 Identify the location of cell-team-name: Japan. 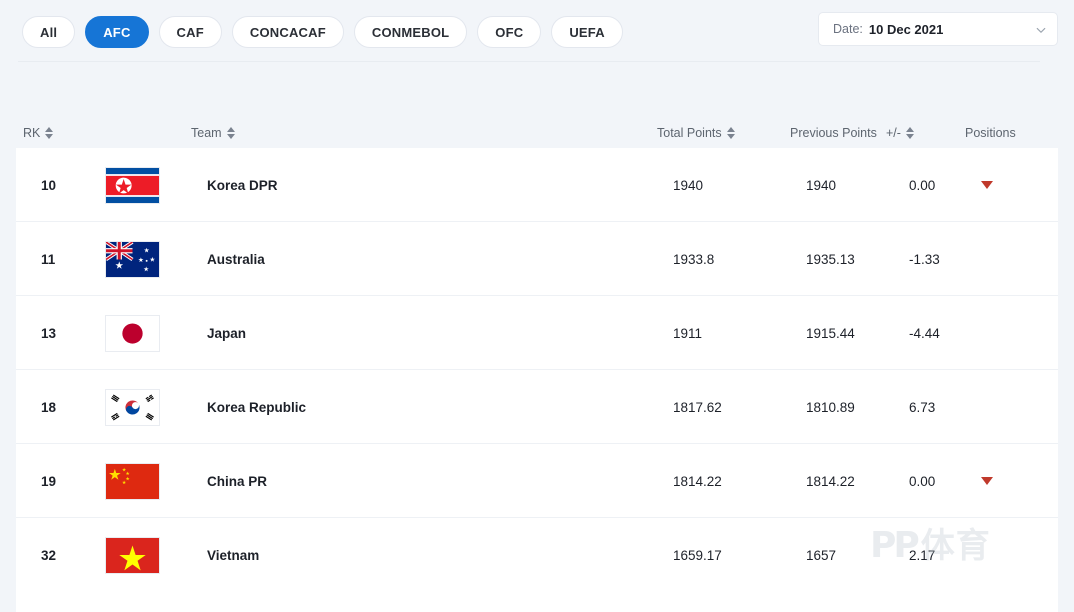
(227, 333).